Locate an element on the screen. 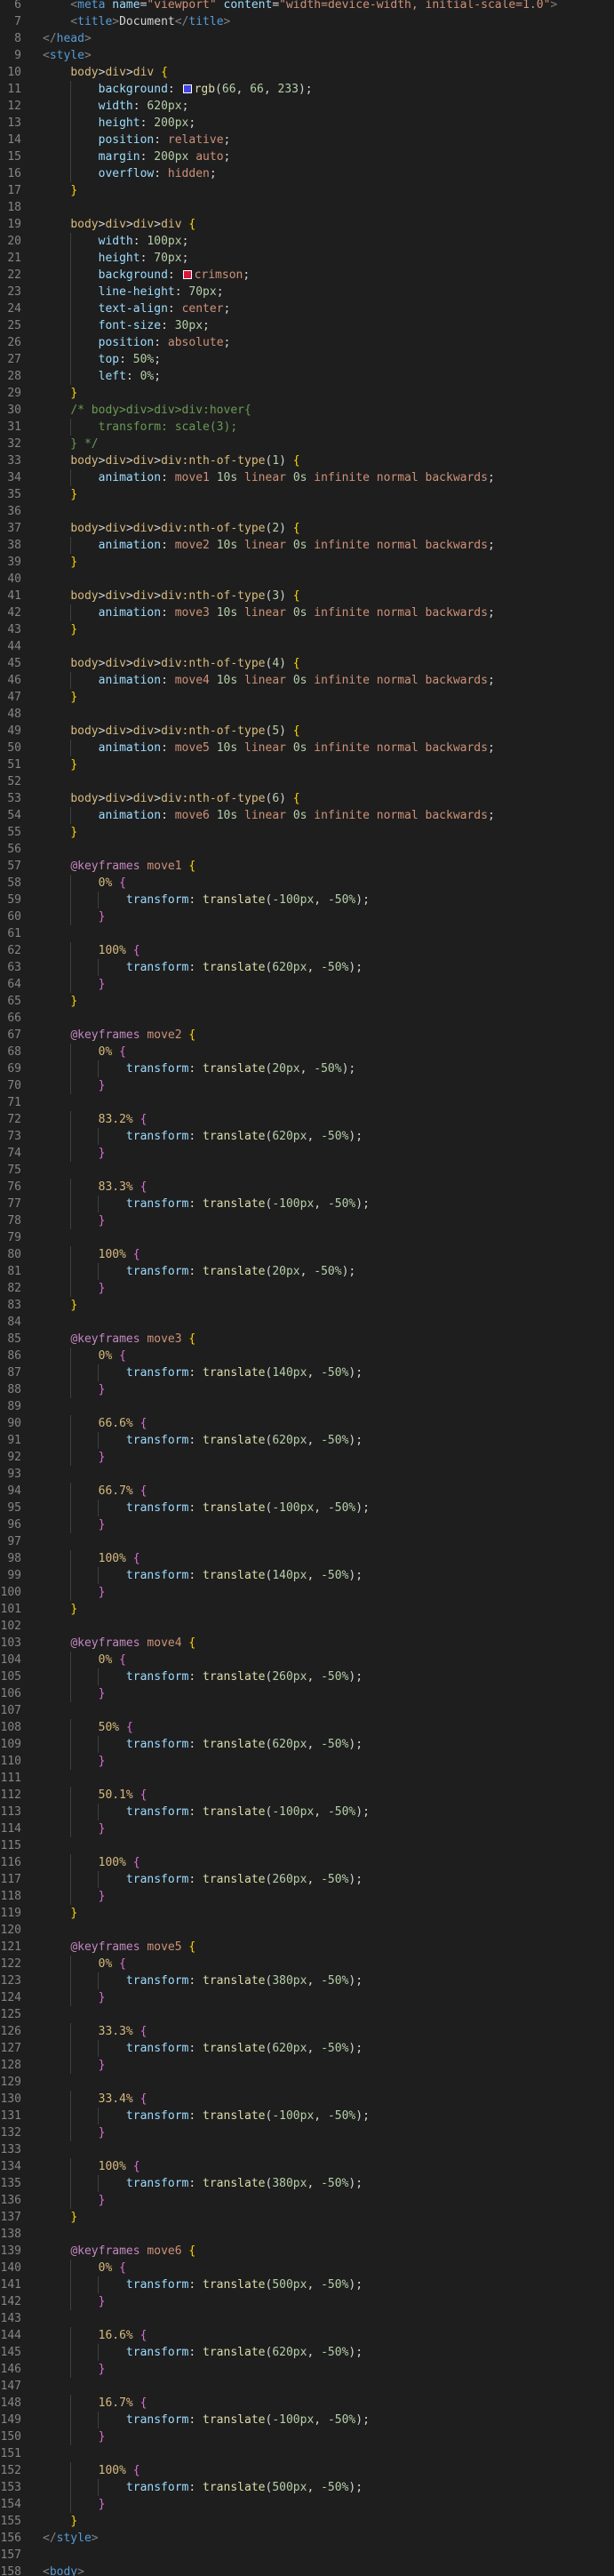 The width and height of the screenshot is (614, 2576). code-line: 16 overflow: hidden; is located at coordinates (307, 173).